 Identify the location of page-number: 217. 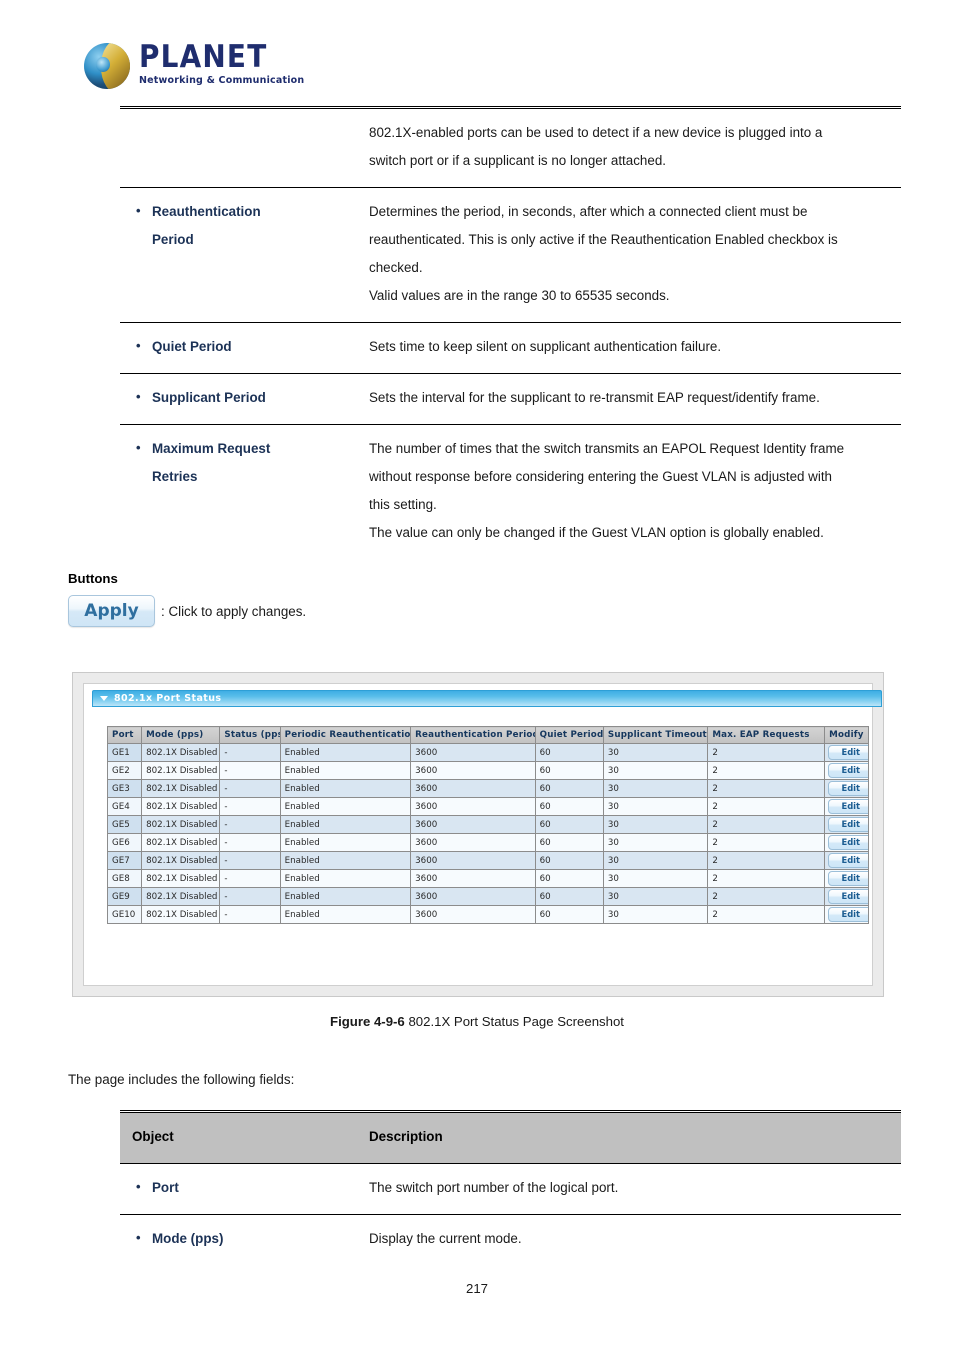
(476, 1288).